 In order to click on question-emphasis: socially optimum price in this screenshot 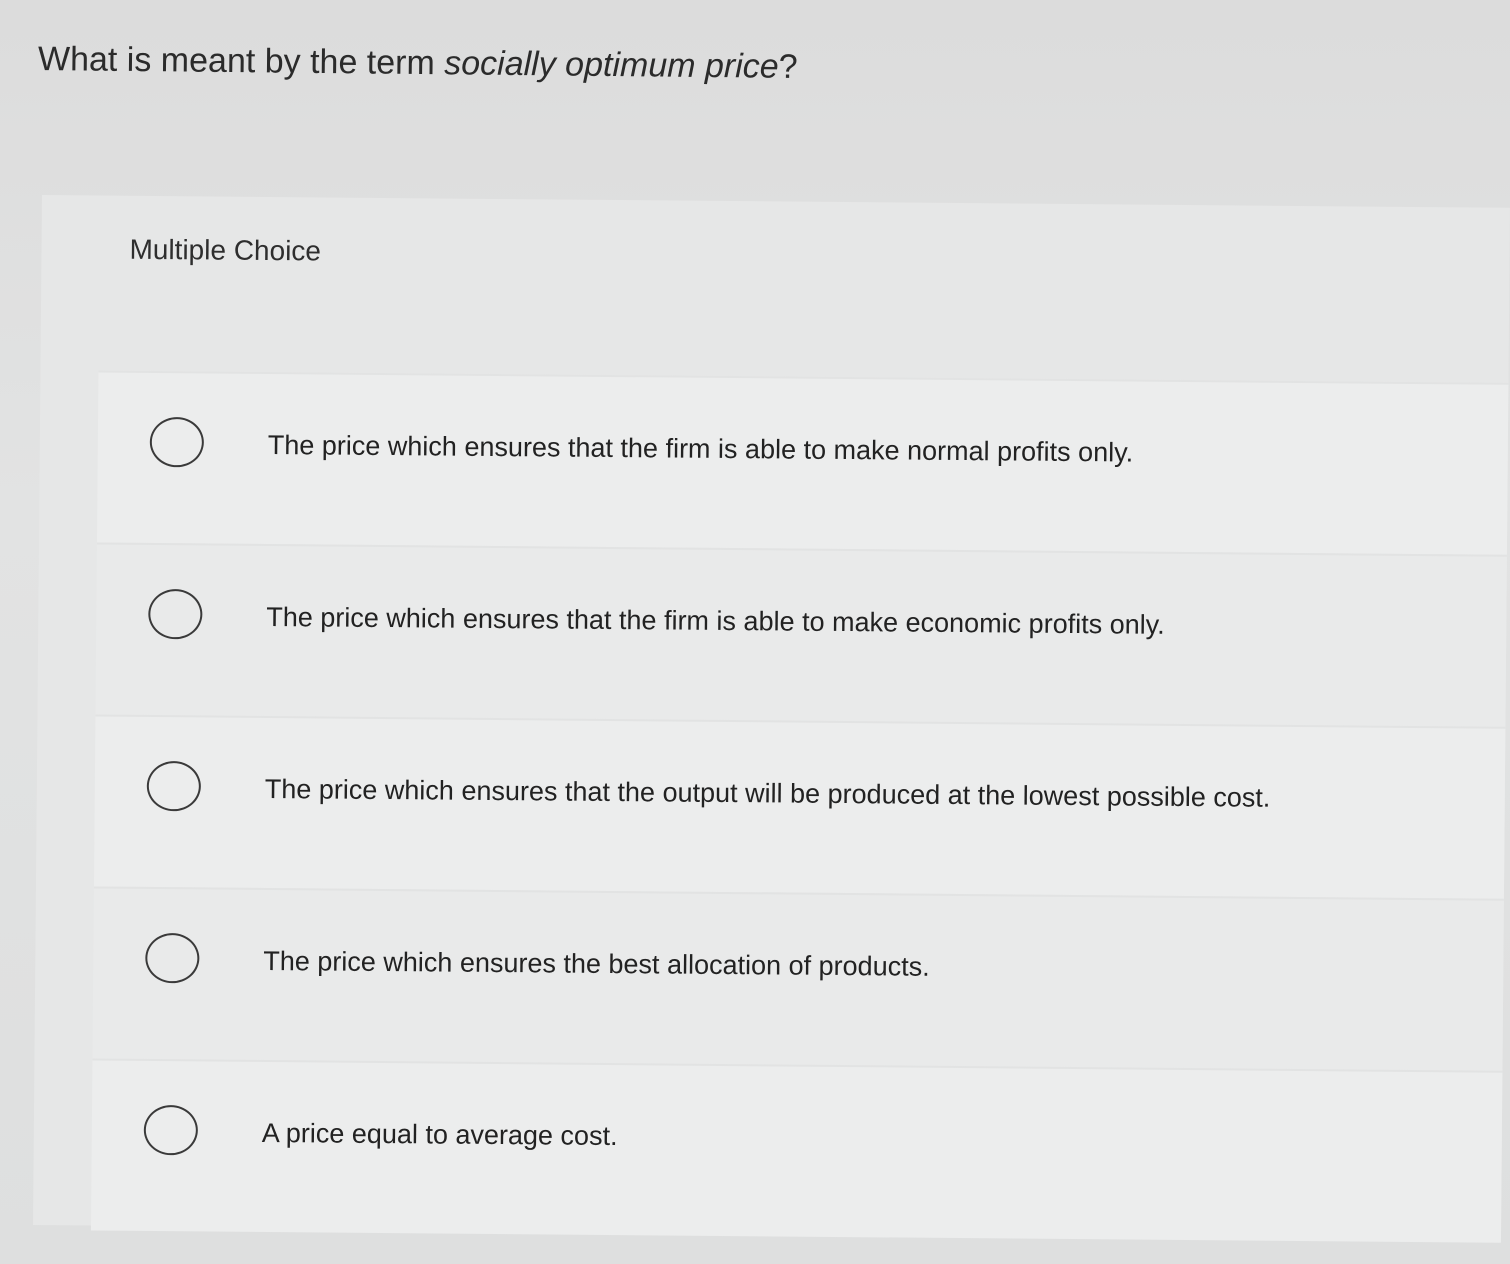, I will do `click(611, 65)`.